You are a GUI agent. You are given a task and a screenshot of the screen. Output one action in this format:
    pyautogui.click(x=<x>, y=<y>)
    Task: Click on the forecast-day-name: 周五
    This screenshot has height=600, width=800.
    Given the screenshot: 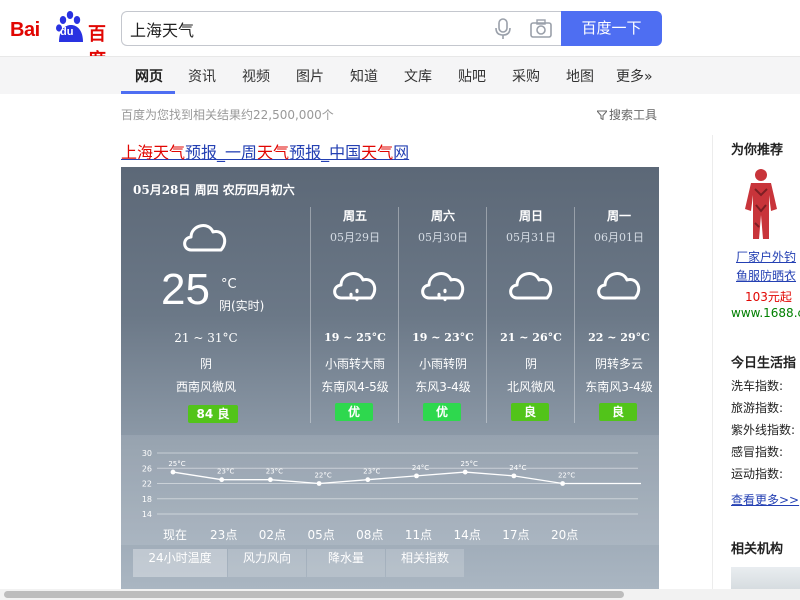 What is the action you would take?
    pyautogui.click(x=354, y=216)
    